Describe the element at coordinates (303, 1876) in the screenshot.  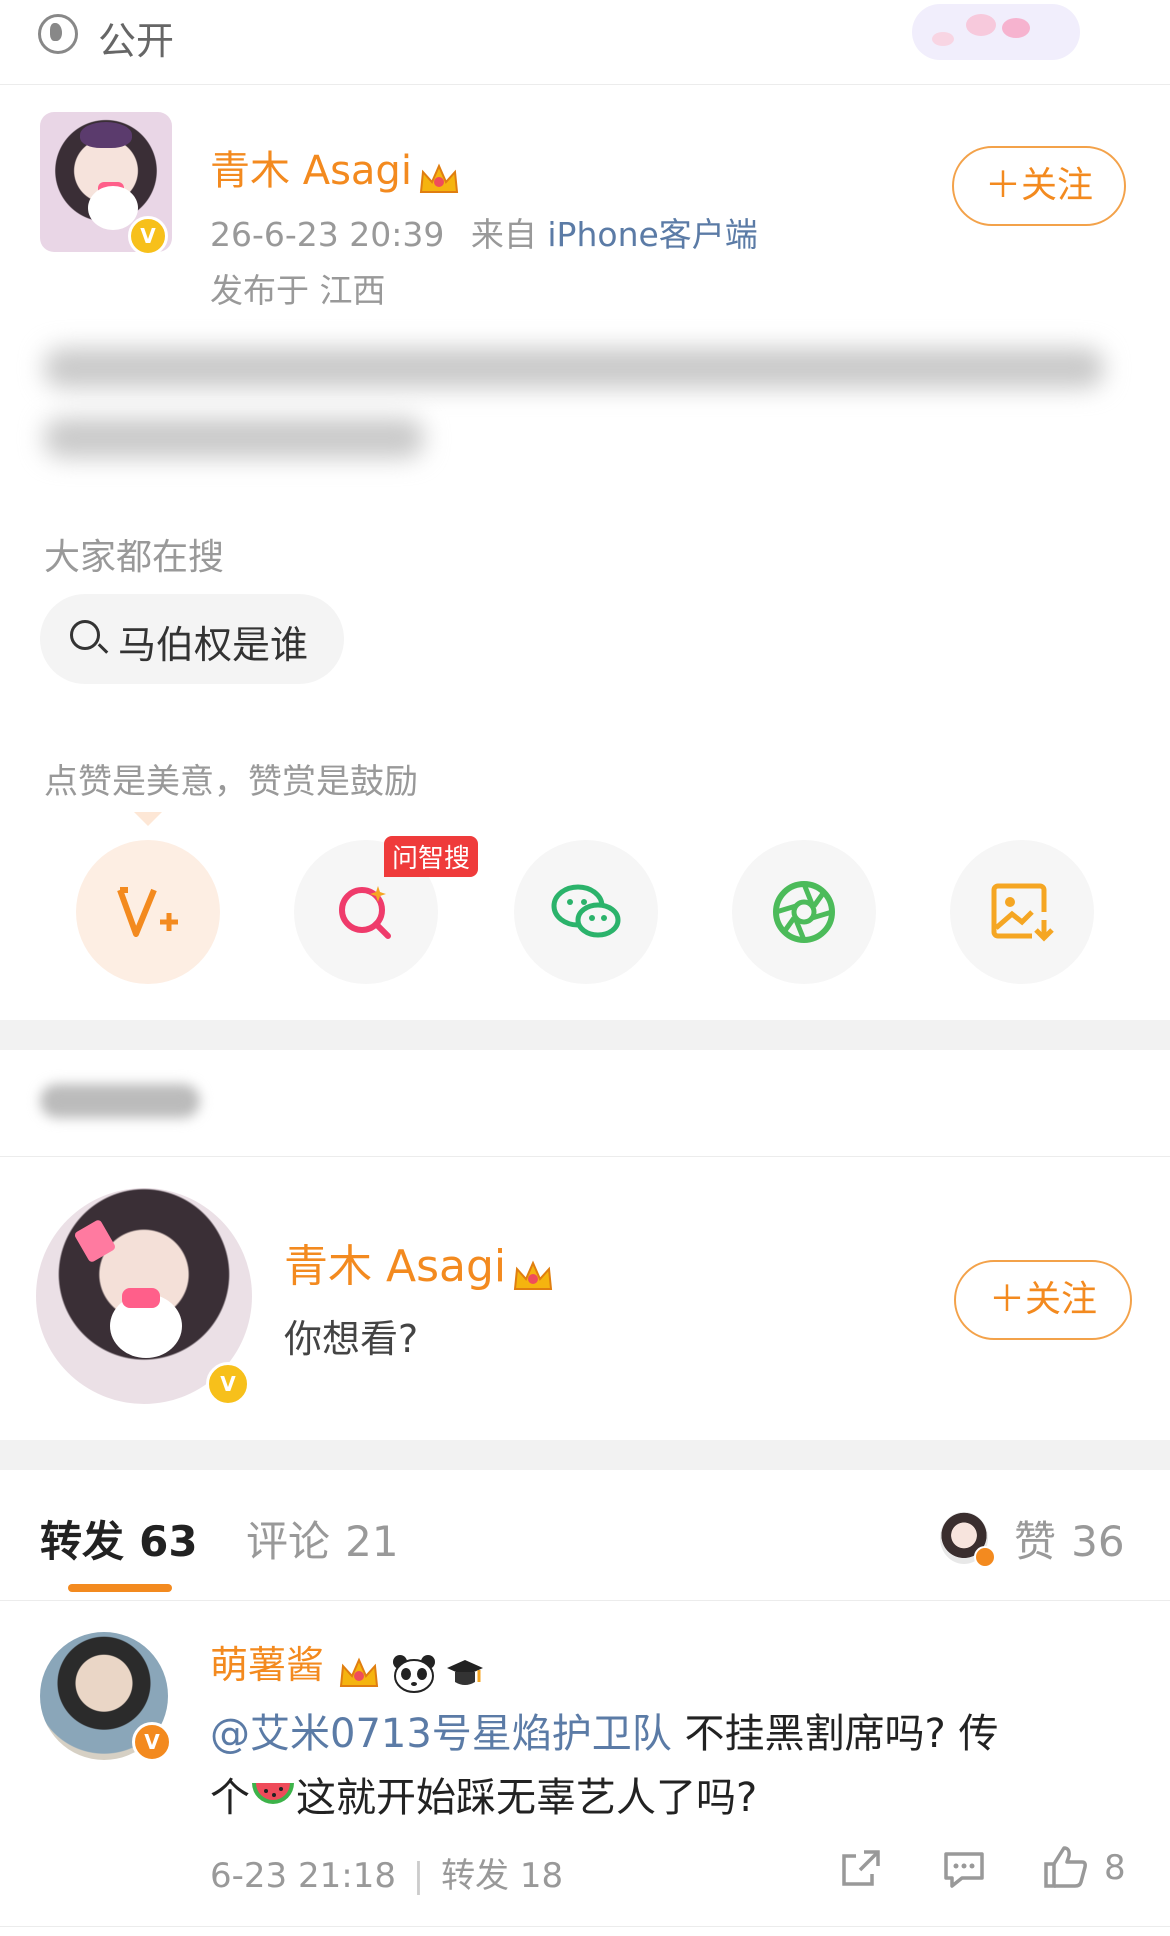
I see `comment-time: 6-23 21:18` at that location.